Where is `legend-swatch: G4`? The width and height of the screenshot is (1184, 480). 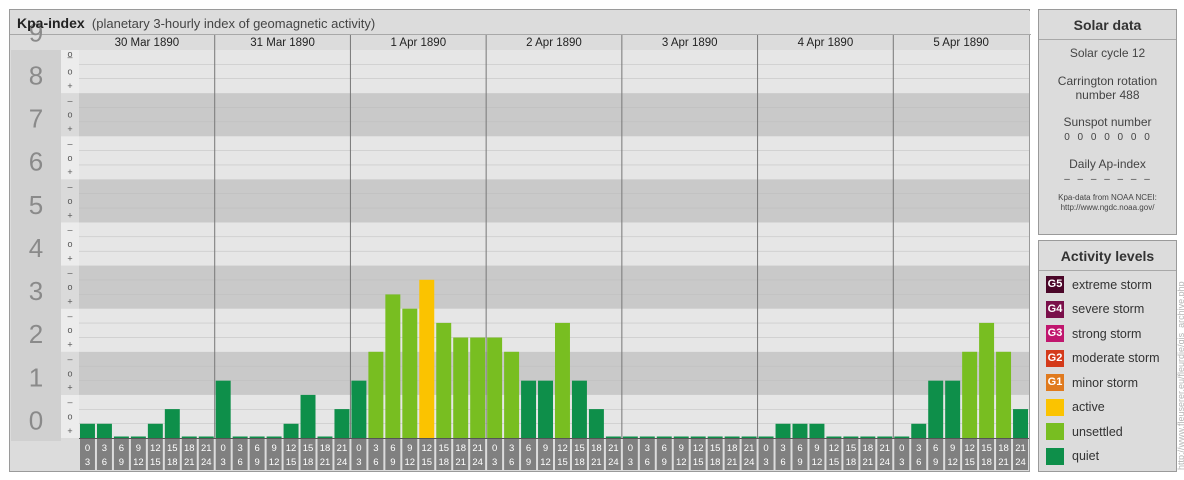
legend-swatch: G4 is located at coordinates (1055, 309).